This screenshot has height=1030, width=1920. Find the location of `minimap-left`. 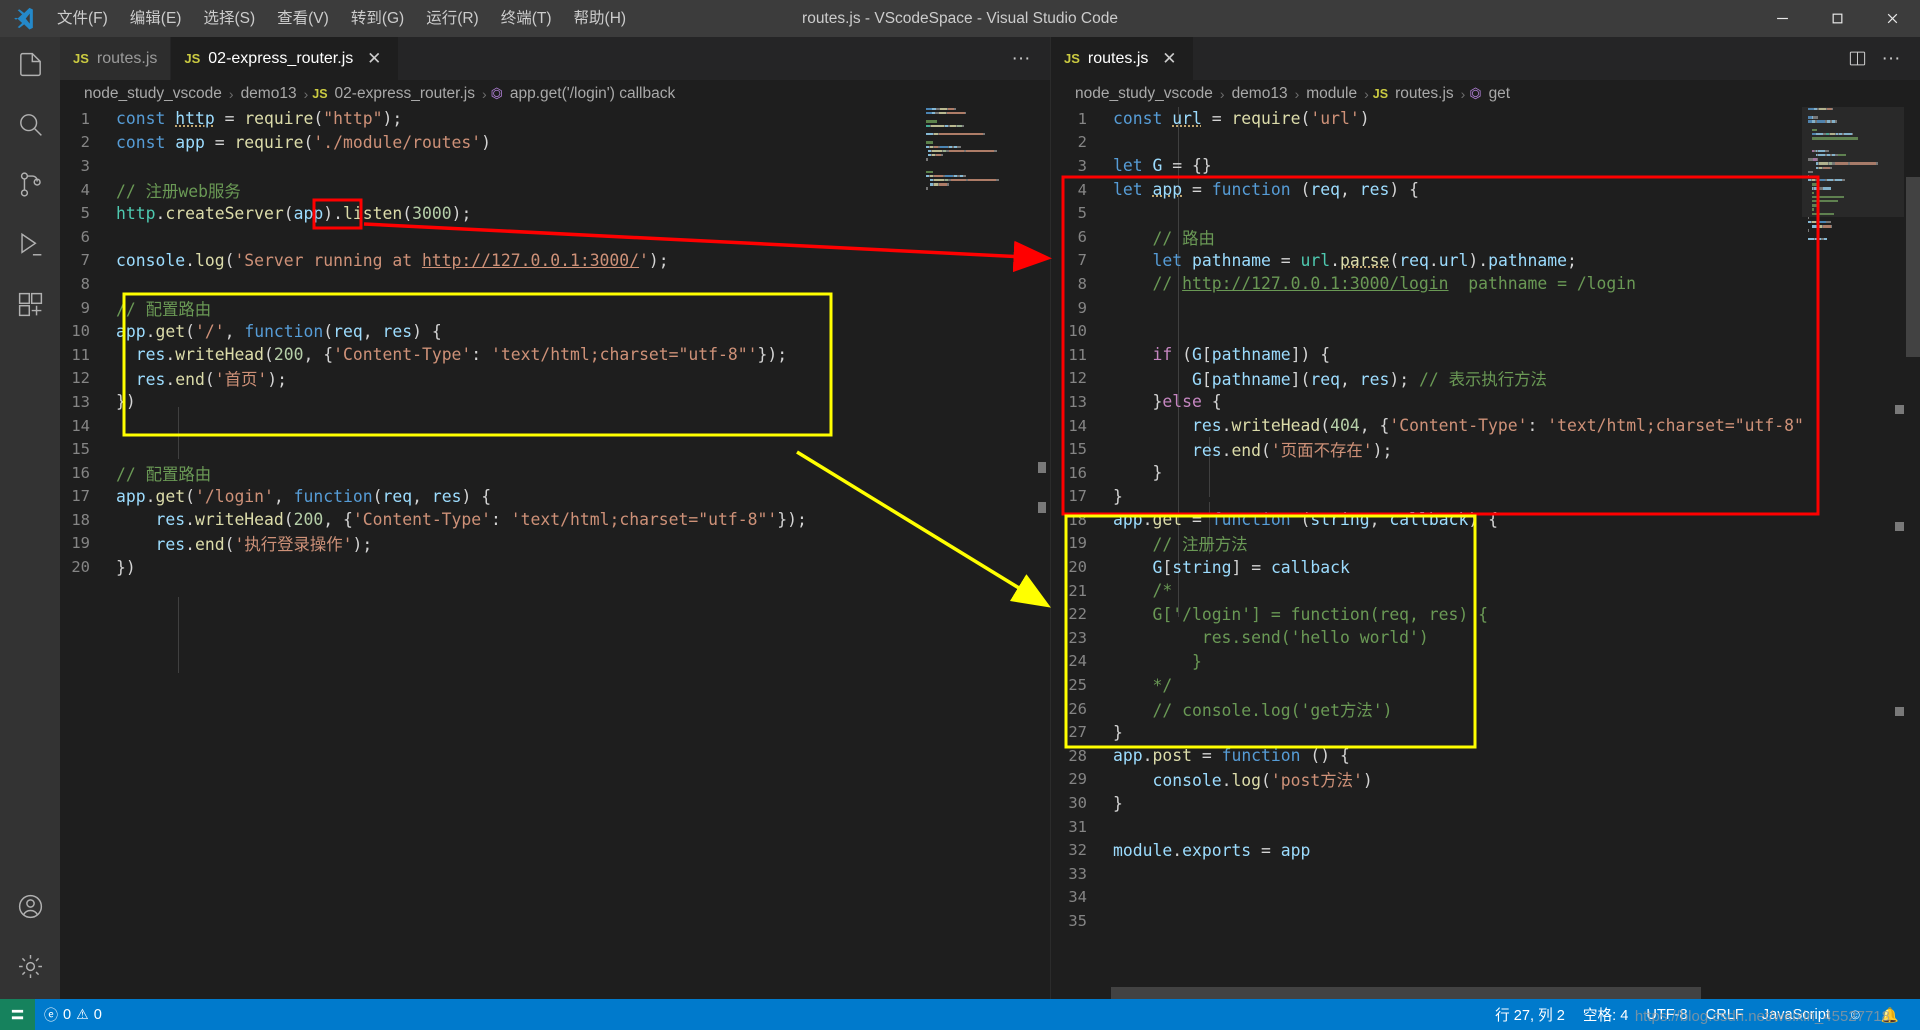

minimap-left is located at coordinates (975, 553).